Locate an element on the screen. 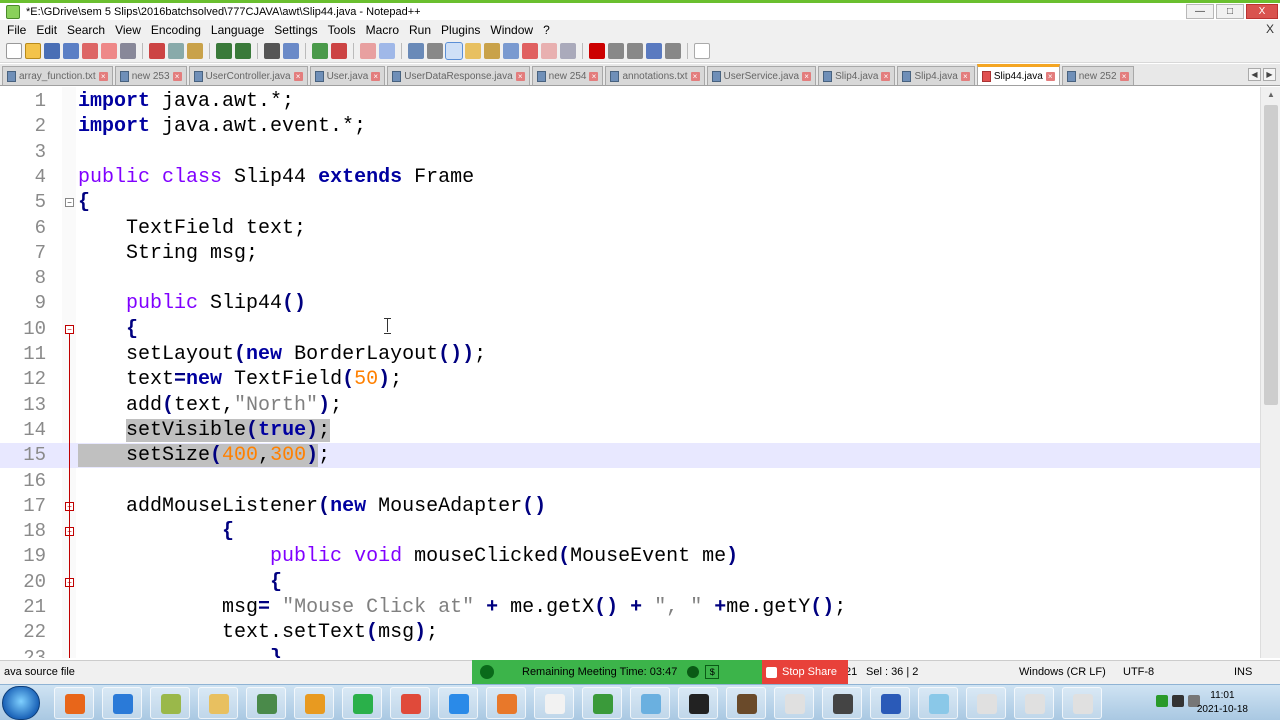  status-encoding: UTF-8 is located at coordinates (1138, 672).